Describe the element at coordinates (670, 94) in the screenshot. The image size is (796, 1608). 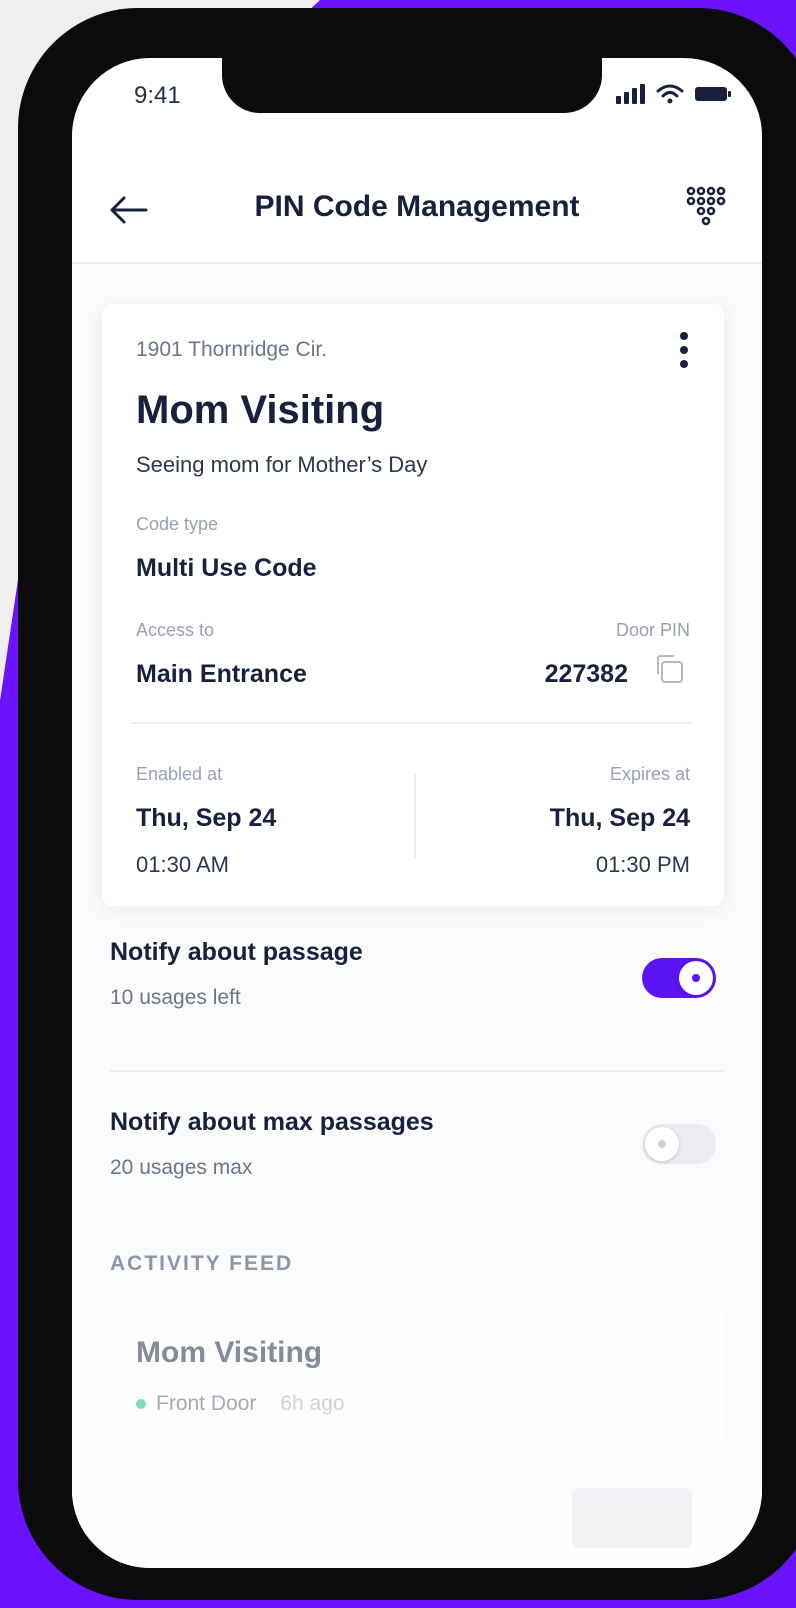
I see `wifi-icon` at that location.